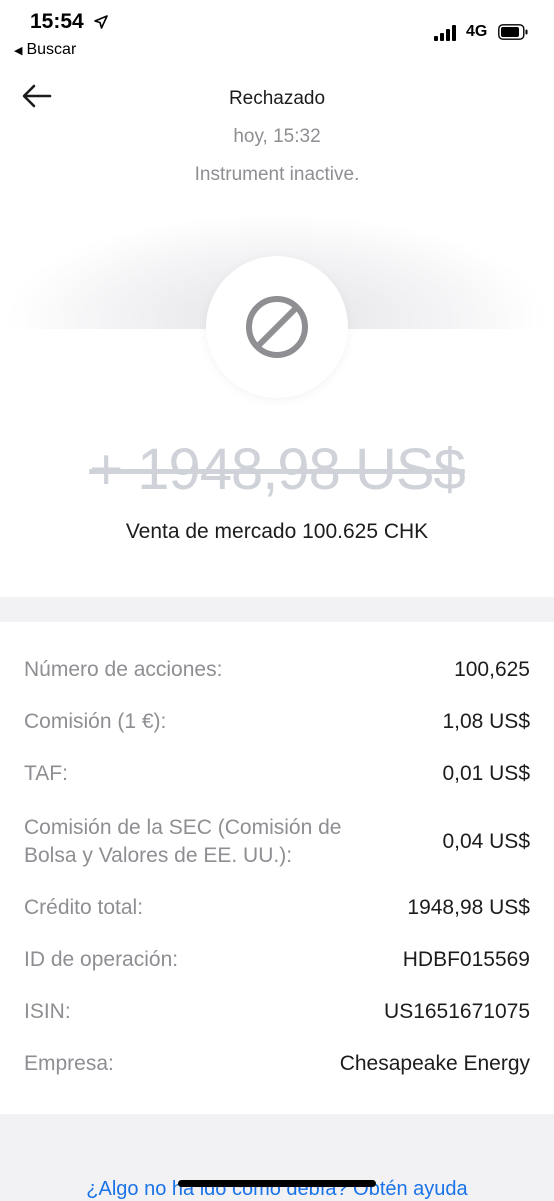  I want to click on rejection-reason: Instrument inactive., so click(277, 174).